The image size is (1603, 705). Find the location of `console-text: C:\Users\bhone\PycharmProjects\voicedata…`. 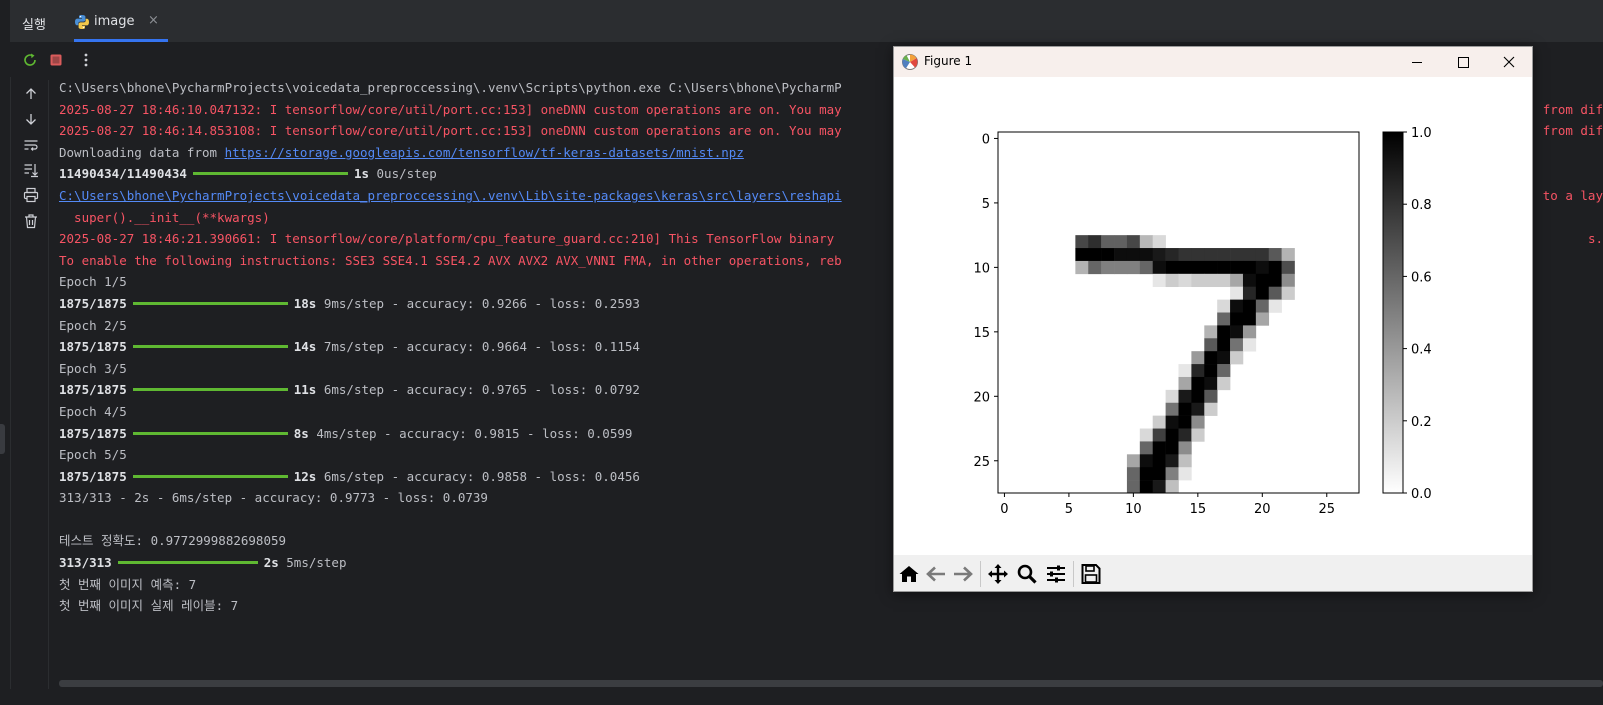

console-text: C:\Users\bhone\PycharmProjects\voicedata… is located at coordinates (450, 87).